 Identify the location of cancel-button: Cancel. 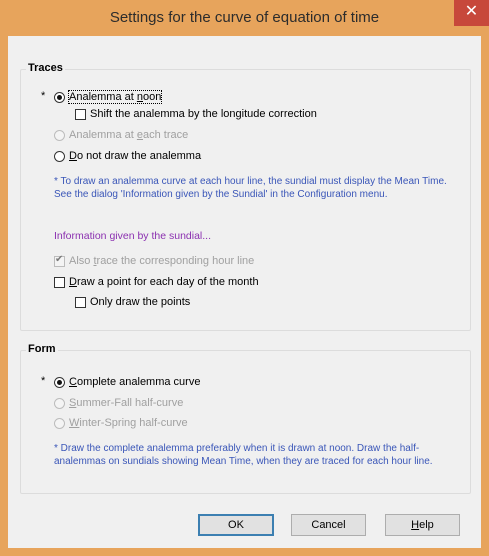
(328, 525).